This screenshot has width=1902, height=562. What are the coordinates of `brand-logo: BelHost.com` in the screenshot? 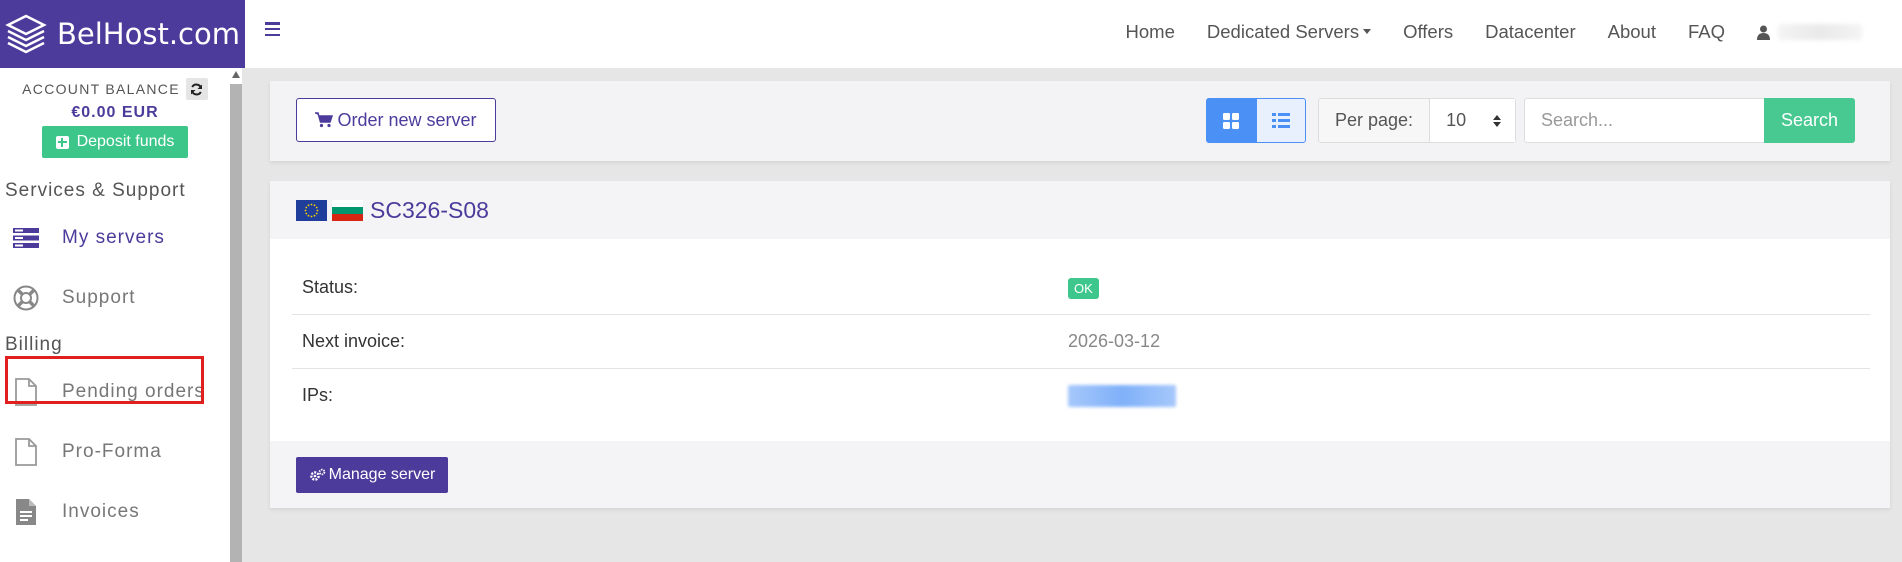 It's located at (122, 34).